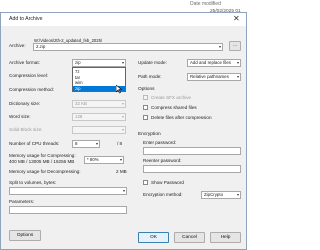 The height and width of the screenshot is (250, 320). What do you see at coordinates (99, 117) in the screenshot?
I see `word-size-select: 128 ▾` at bounding box center [99, 117].